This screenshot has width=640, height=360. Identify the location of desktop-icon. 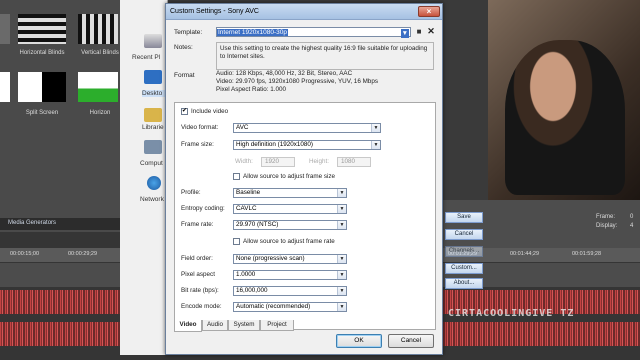
(153, 77).